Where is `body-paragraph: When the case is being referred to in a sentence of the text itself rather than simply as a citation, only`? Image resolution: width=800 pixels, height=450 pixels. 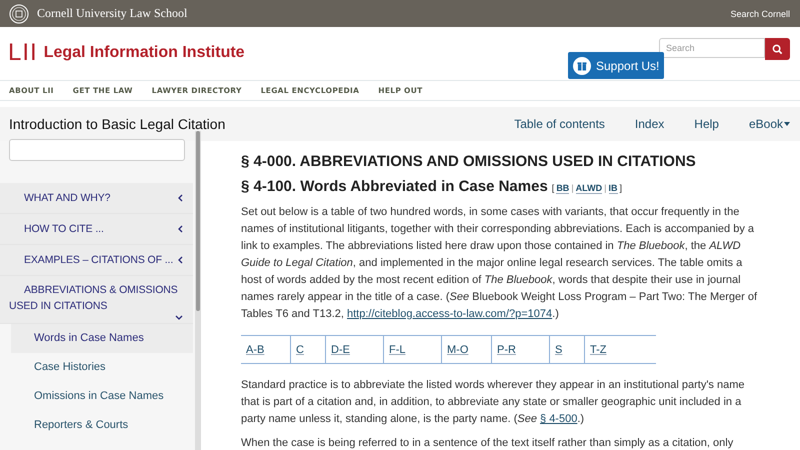
body-paragraph: When the case is being referred to in a sentence of the text itself rather than simply as a citation, only is located at coordinates (487, 443).